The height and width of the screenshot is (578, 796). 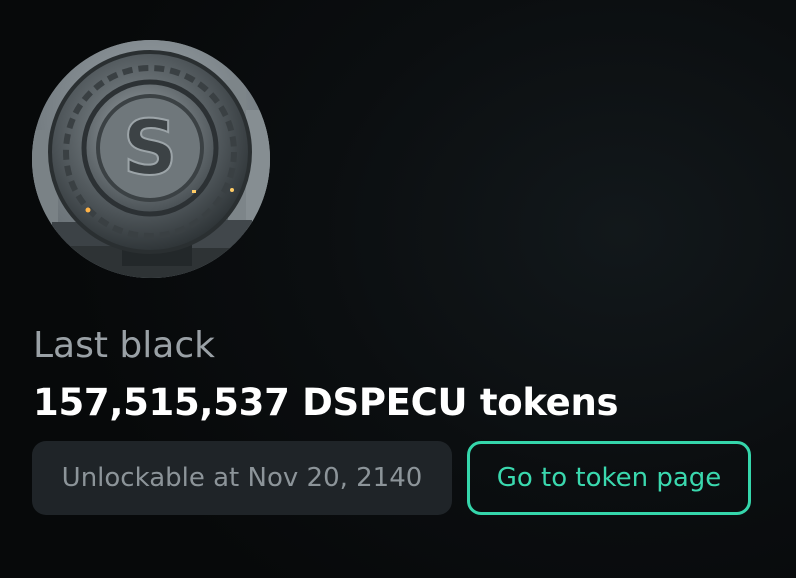 I want to click on go-to-token-page-button: Go to token page, so click(x=609, y=478).